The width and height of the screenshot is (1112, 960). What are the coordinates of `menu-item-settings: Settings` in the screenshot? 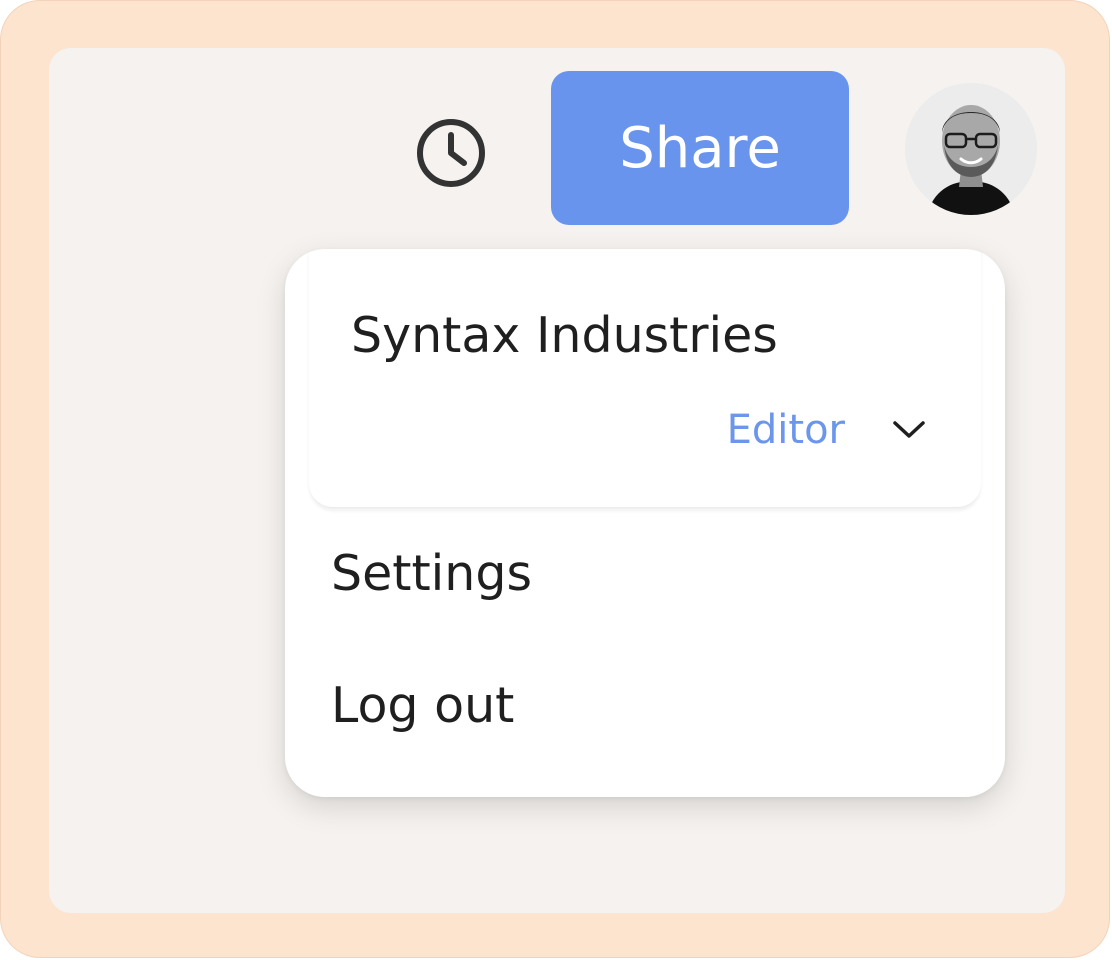 It's located at (431, 573).